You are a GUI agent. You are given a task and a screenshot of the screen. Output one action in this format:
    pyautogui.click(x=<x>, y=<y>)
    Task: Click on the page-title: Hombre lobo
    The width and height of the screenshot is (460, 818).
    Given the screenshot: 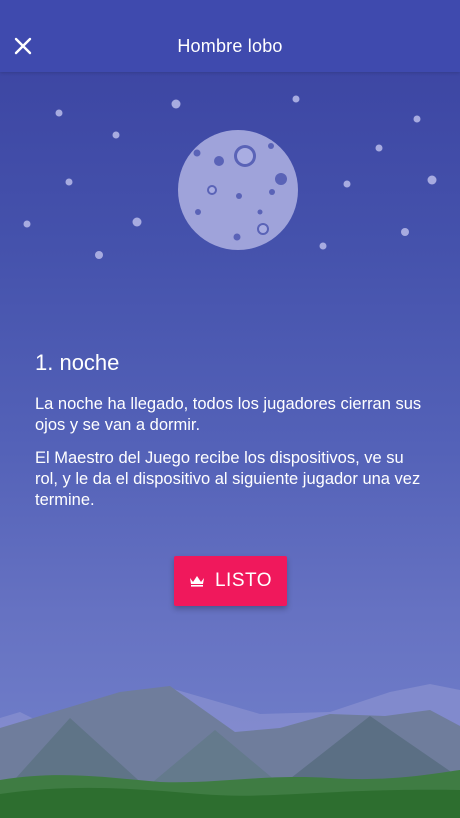 What is the action you would take?
    pyautogui.click(x=230, y=46)
    